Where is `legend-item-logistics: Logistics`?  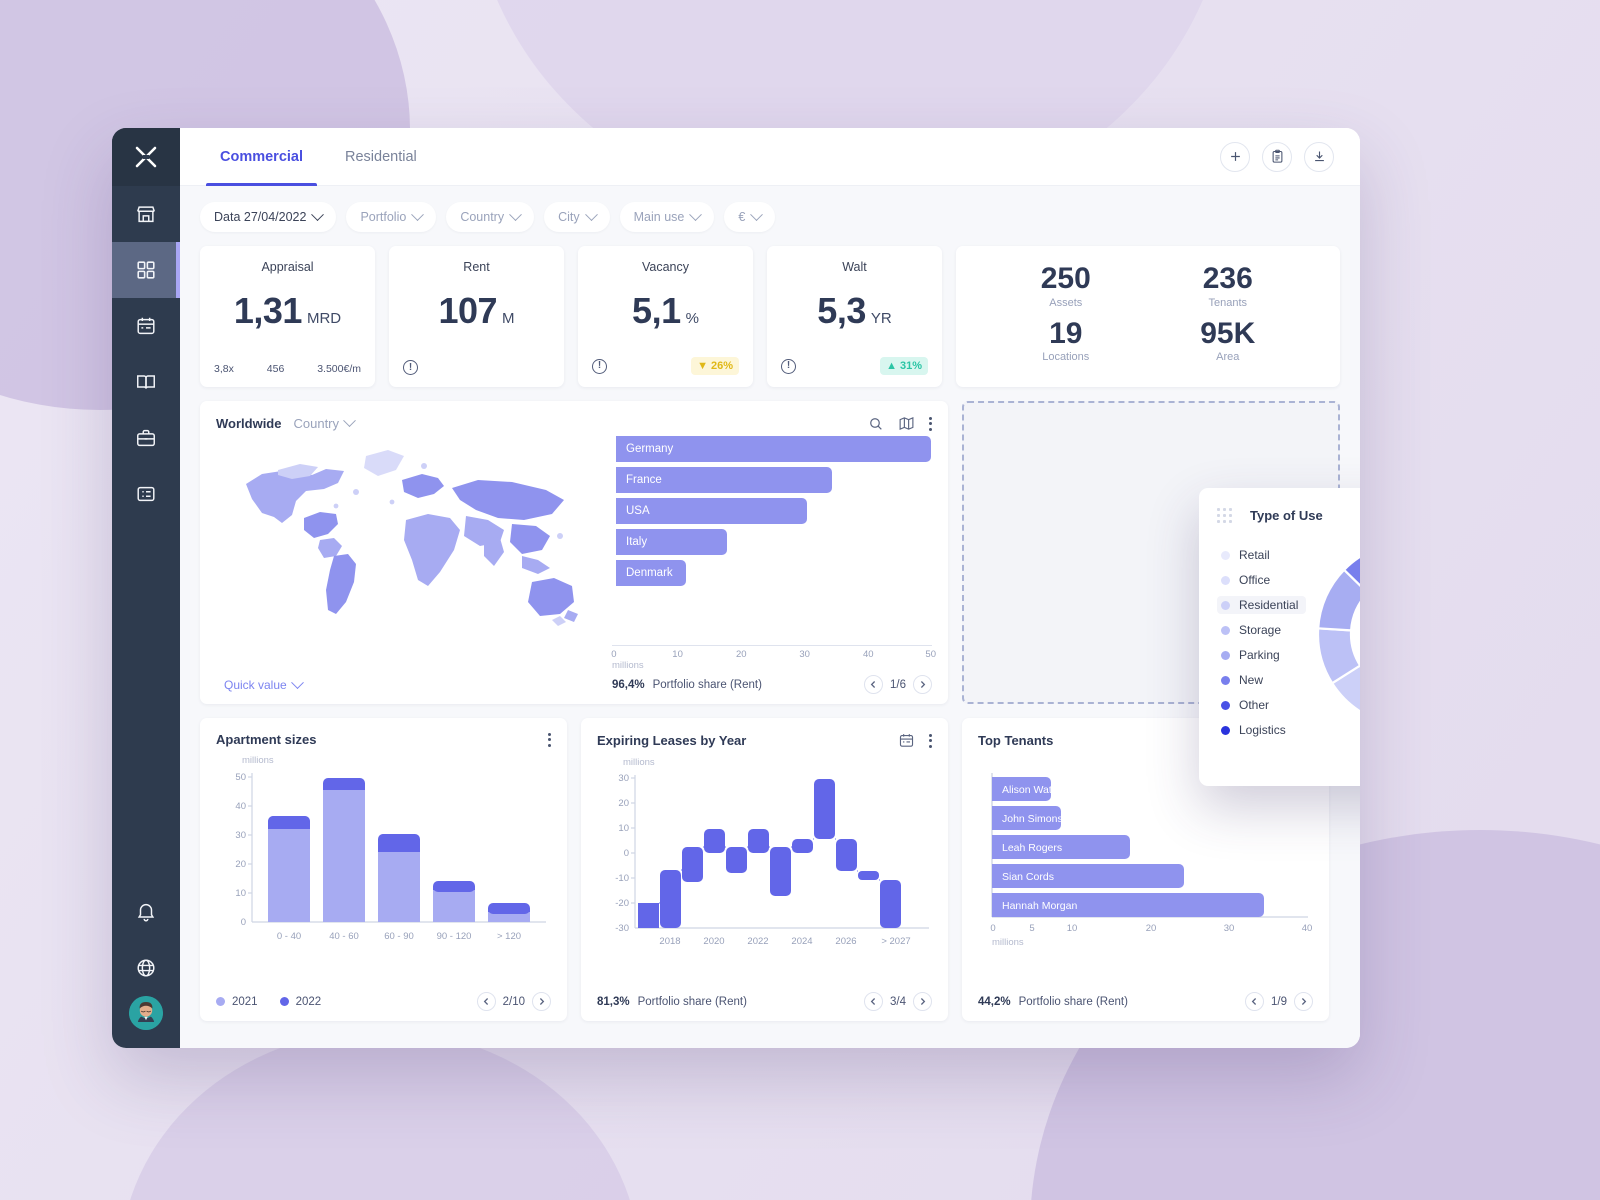 legend-item-logistics: Logistics is located at coordinates (1261, 730).